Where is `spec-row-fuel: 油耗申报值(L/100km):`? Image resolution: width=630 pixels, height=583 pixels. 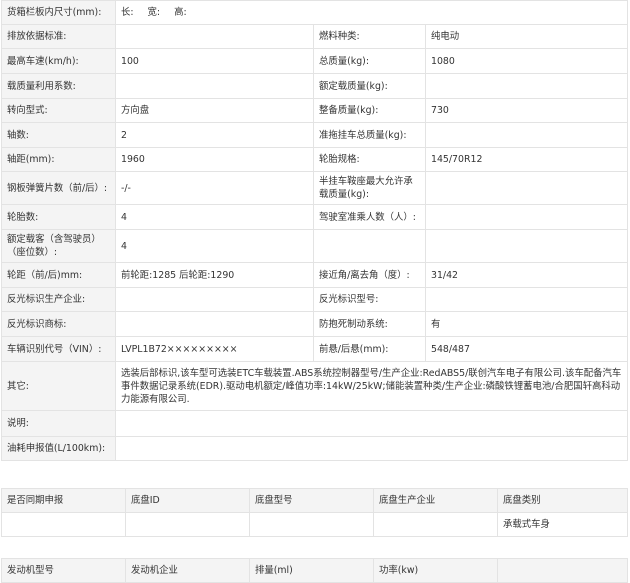
spec-row-fuel: 油耗申报值(L/100km): is located at coordinates (314, 448).